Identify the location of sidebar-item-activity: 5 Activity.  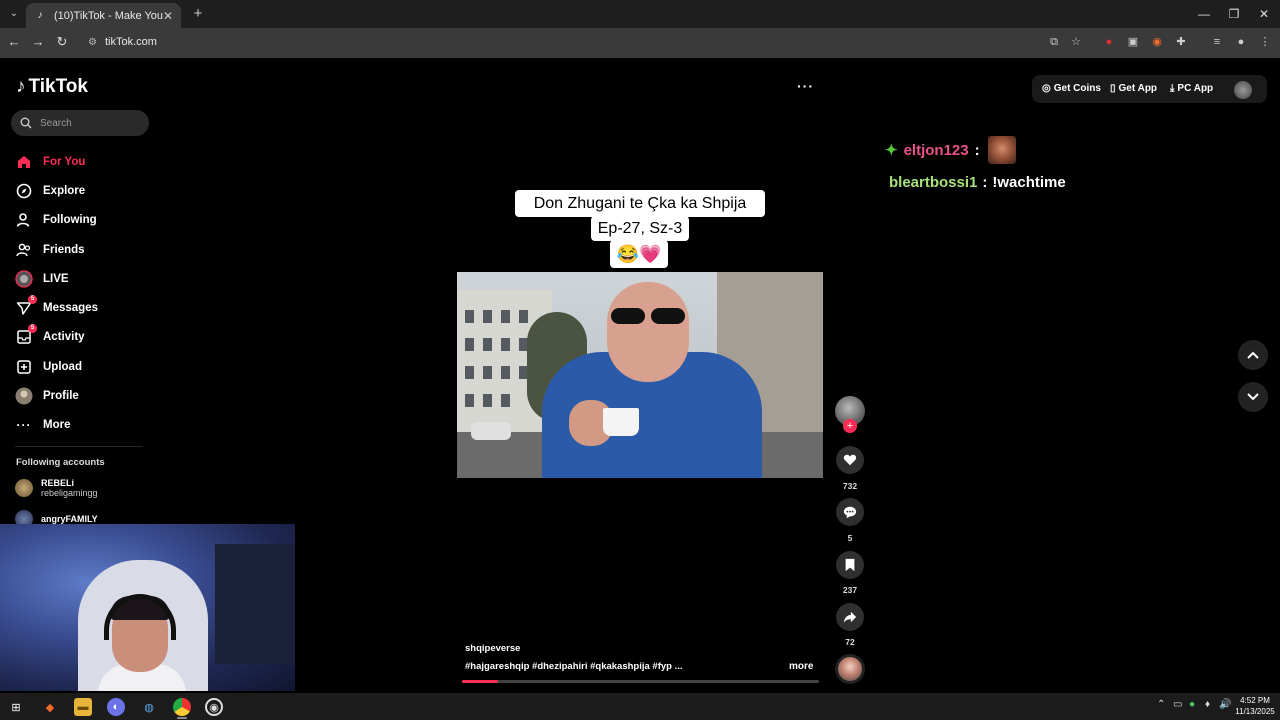
(85, 337).